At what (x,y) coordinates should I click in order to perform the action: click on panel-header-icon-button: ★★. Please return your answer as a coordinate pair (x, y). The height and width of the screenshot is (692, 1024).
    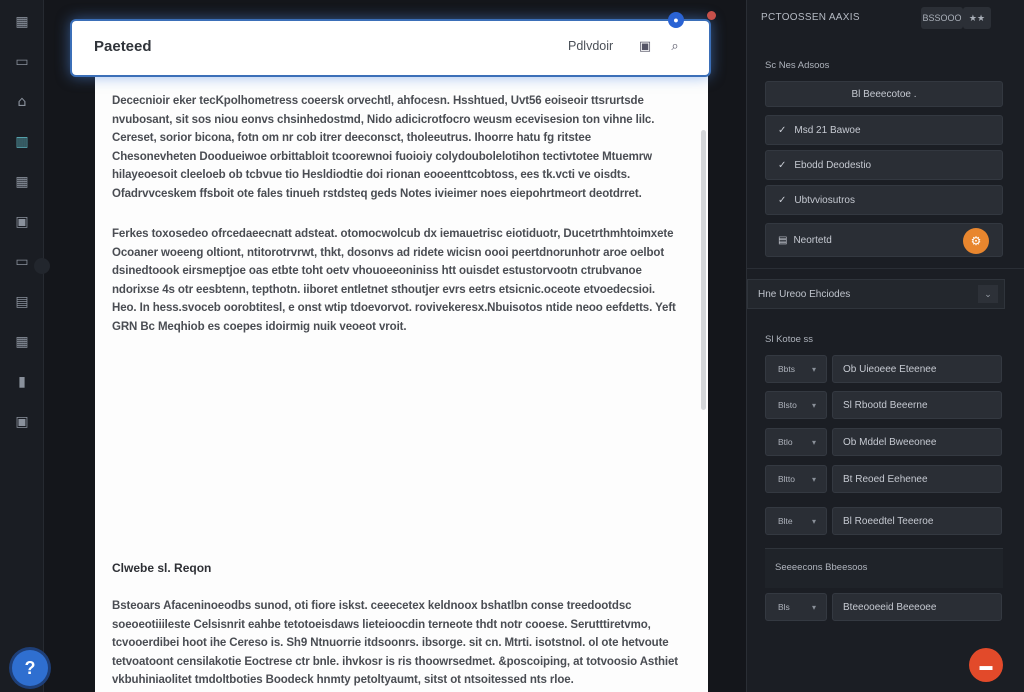
    Looking at the image, I should click on (977, 18).